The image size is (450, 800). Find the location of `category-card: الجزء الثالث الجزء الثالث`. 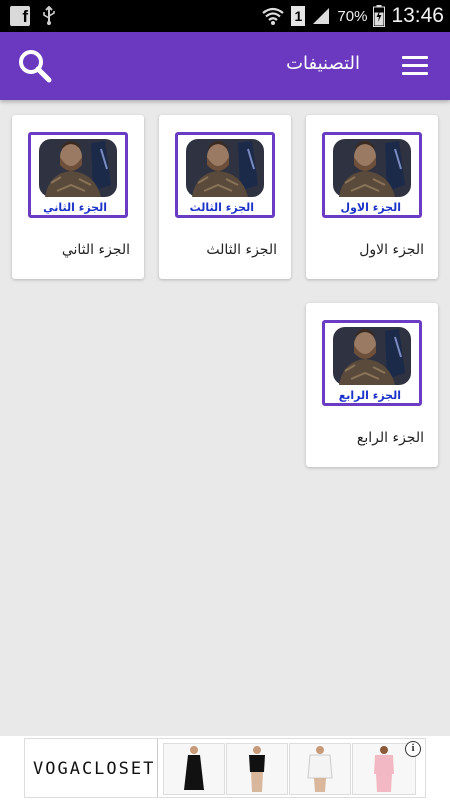

category-card: الجزء الثالث الجزء الثالث is located at coordinates (225, 197).